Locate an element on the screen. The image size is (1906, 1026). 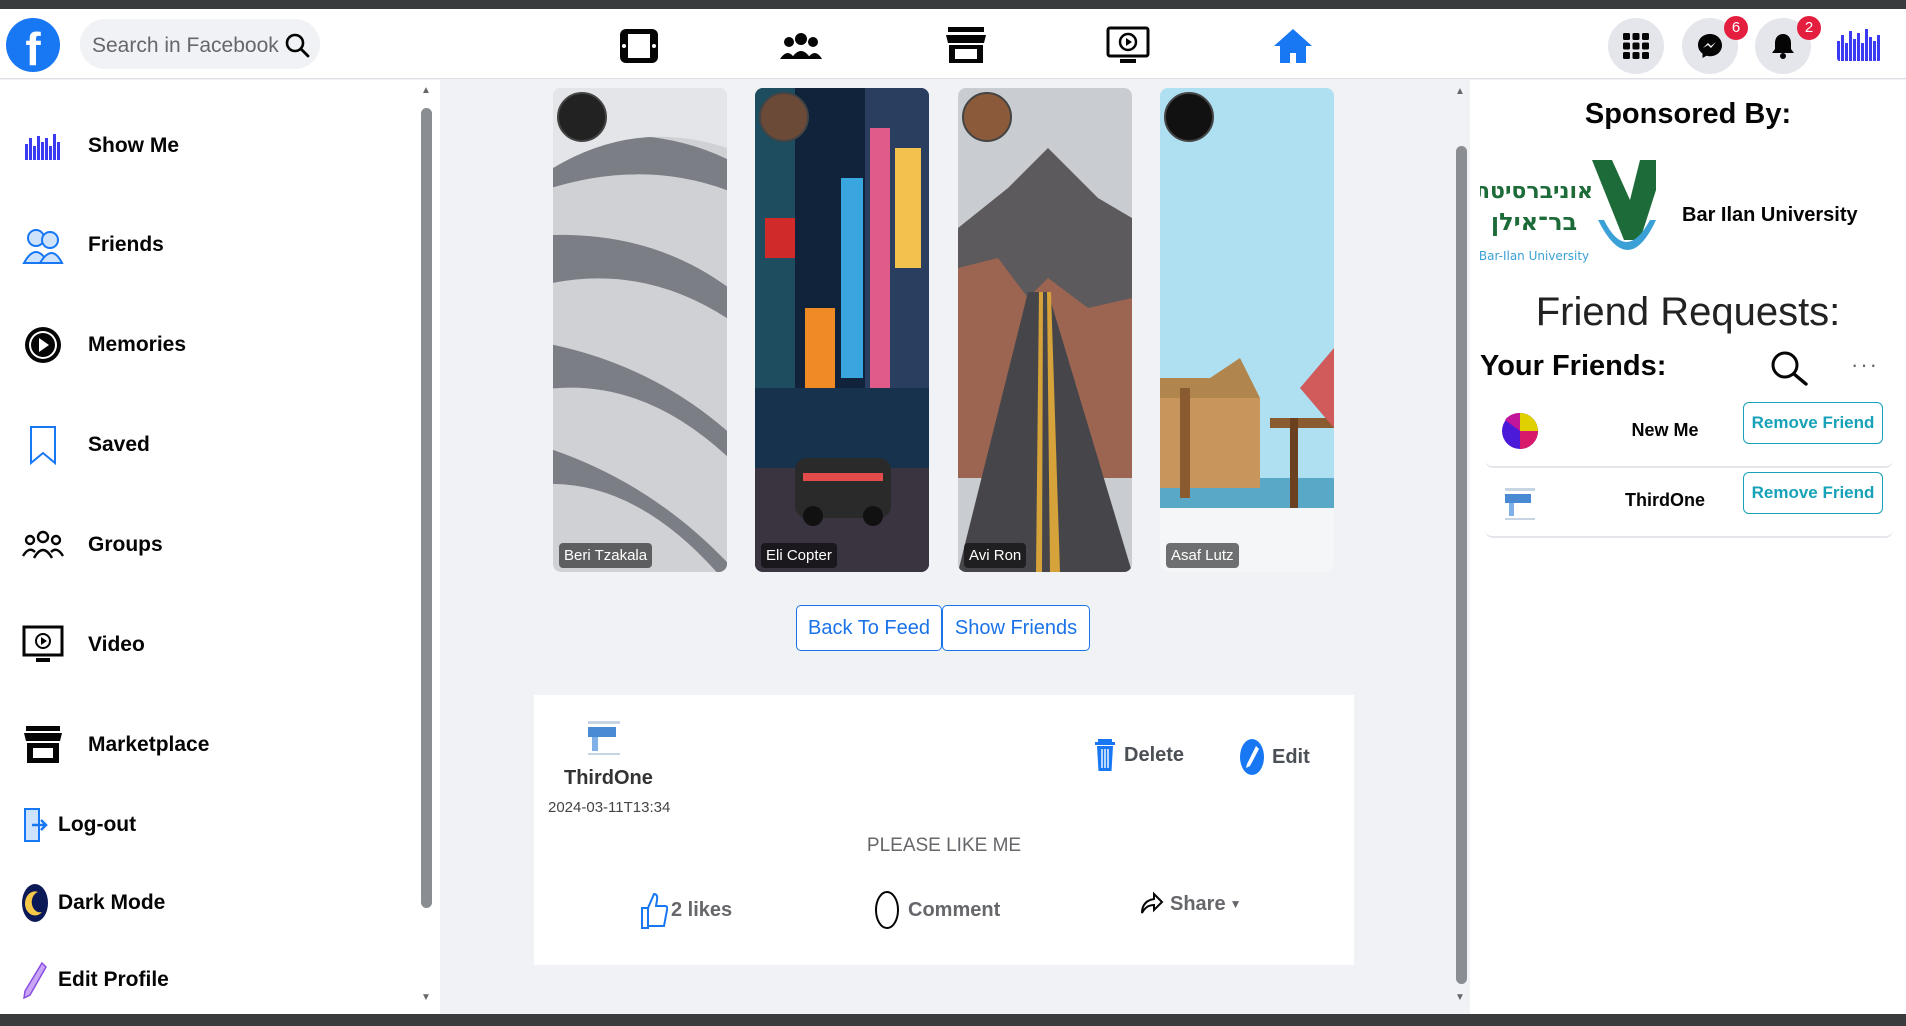
delete-label: Delete is located at coordinates (1154, 754).